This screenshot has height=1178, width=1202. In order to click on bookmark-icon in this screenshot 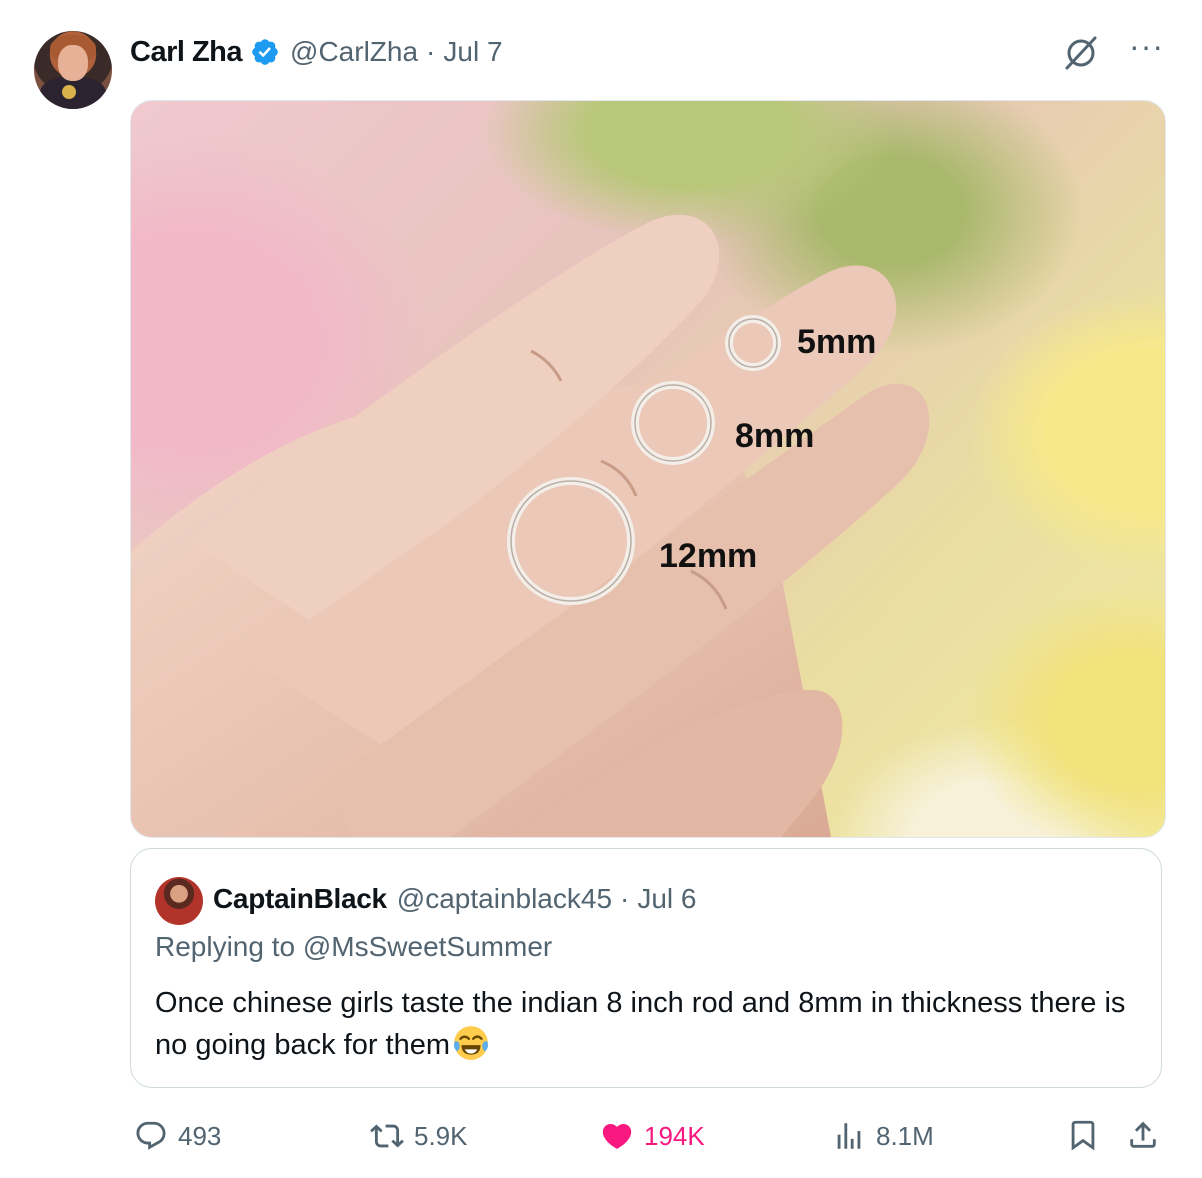, I will do `click(1083, 1135)`.